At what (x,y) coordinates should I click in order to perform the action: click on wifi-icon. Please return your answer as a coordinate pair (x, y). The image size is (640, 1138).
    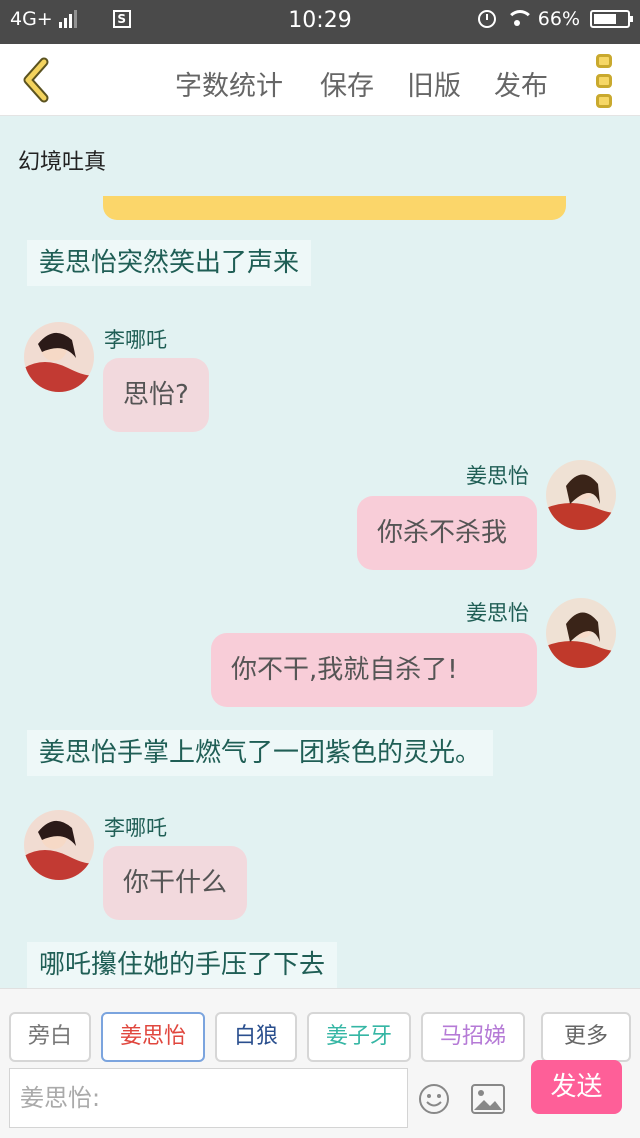
    Looking at the image, I should click on (519, 19).